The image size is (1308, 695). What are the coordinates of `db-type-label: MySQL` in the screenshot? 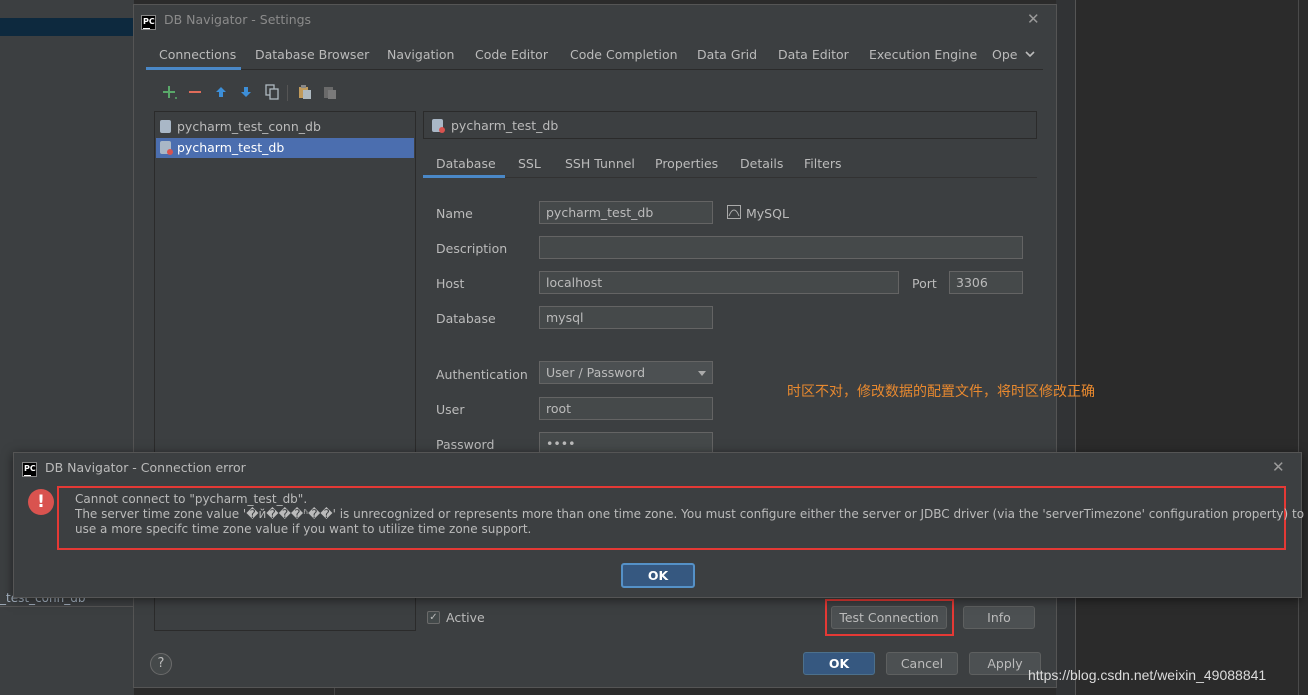 It's located at (767, 213).